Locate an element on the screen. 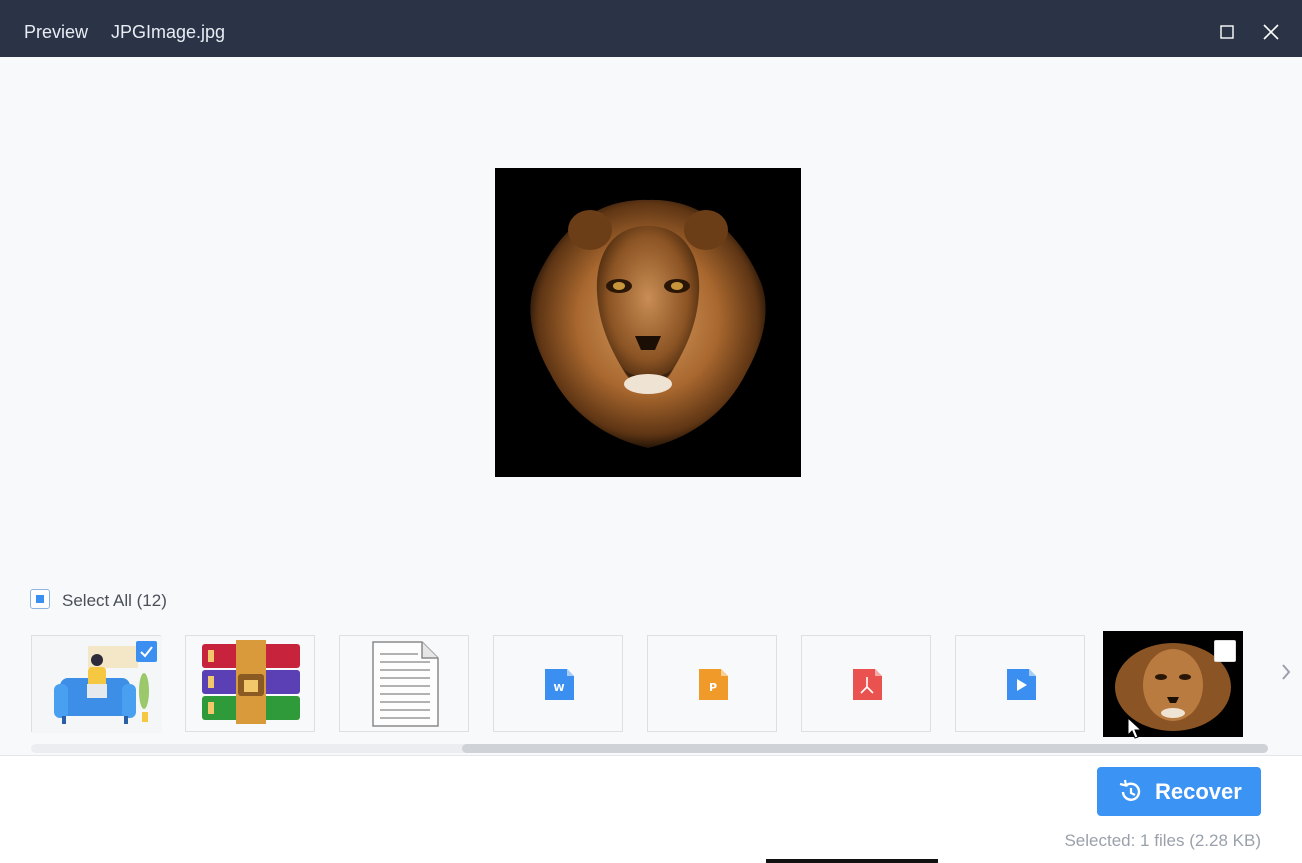 This screenshot has height=863, width=1302. thumbnail-video is located at coordinates (1020, 683).